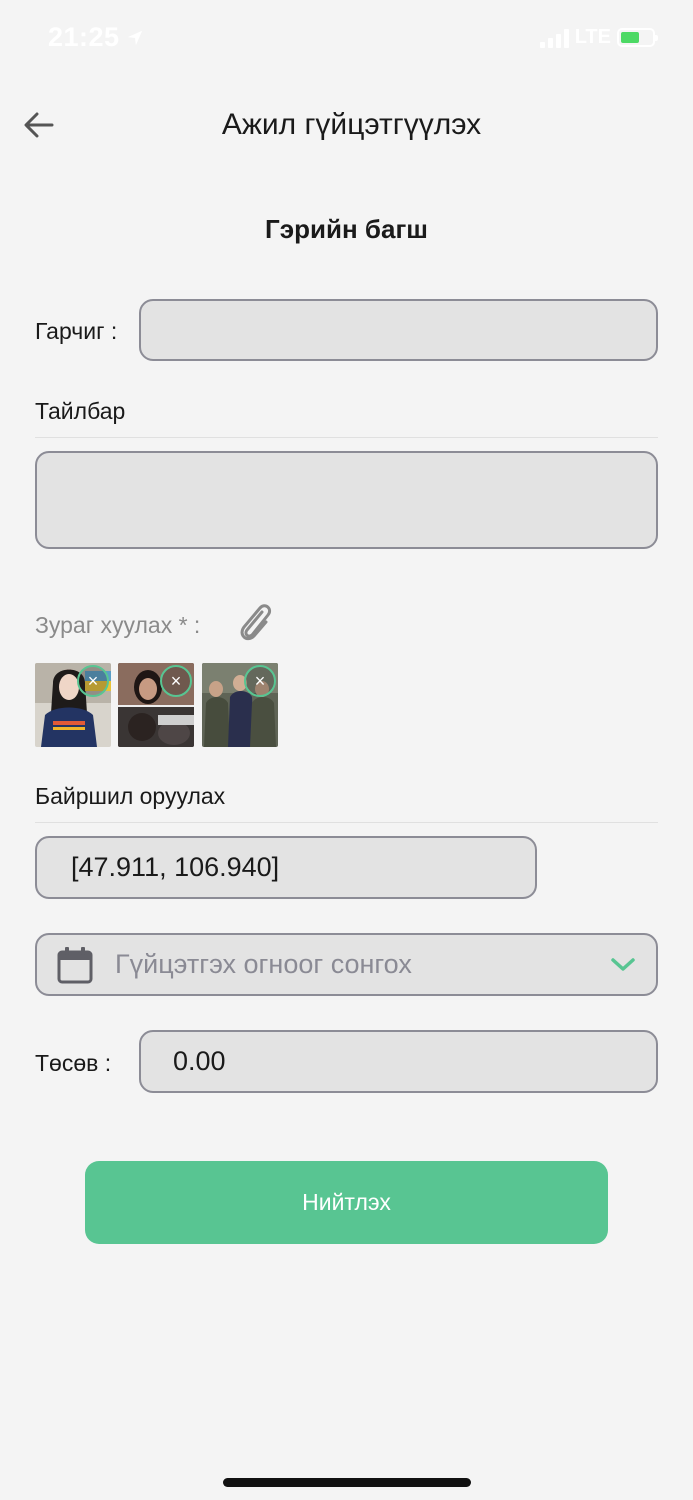 The height and width of the screenshot is (1500, 693). I want to click on signal-icon, so click(554, 38).